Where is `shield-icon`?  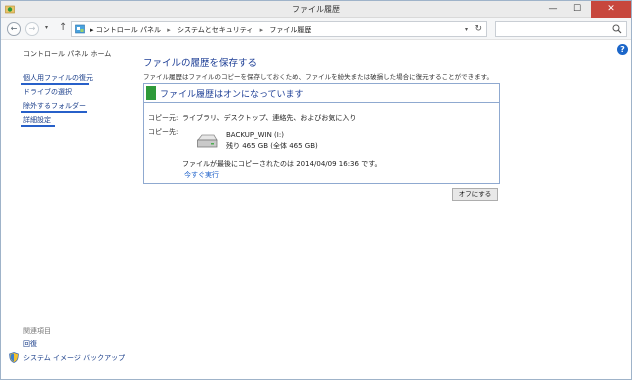 shield-icon is located at coordinates (14, 357).